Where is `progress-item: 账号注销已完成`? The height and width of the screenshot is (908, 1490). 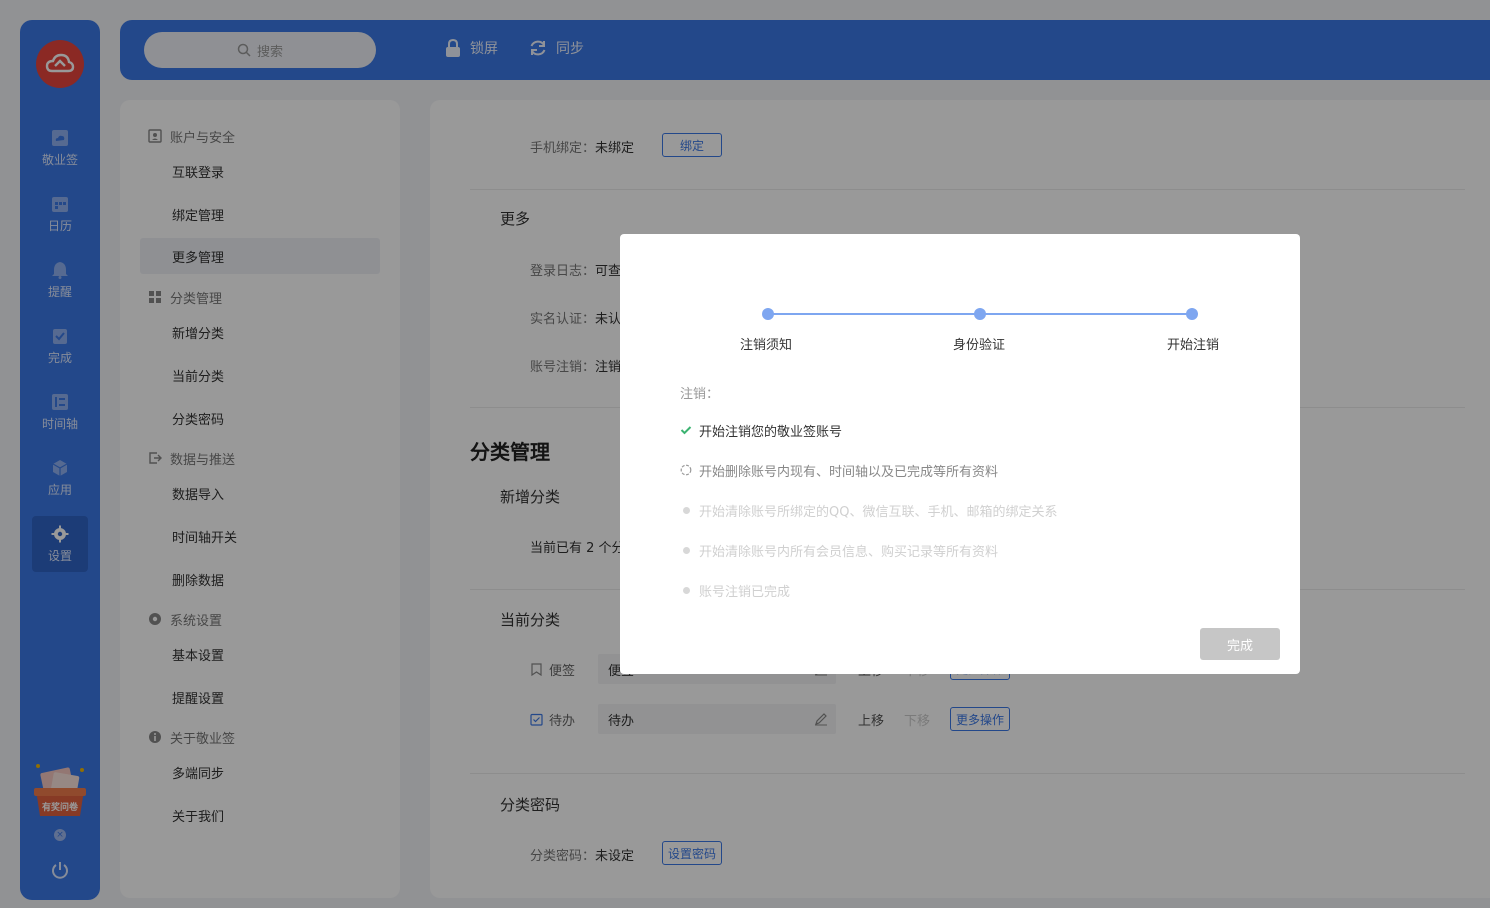
progress-item: 账号注销已完成 is located at coordinates (735, 590).